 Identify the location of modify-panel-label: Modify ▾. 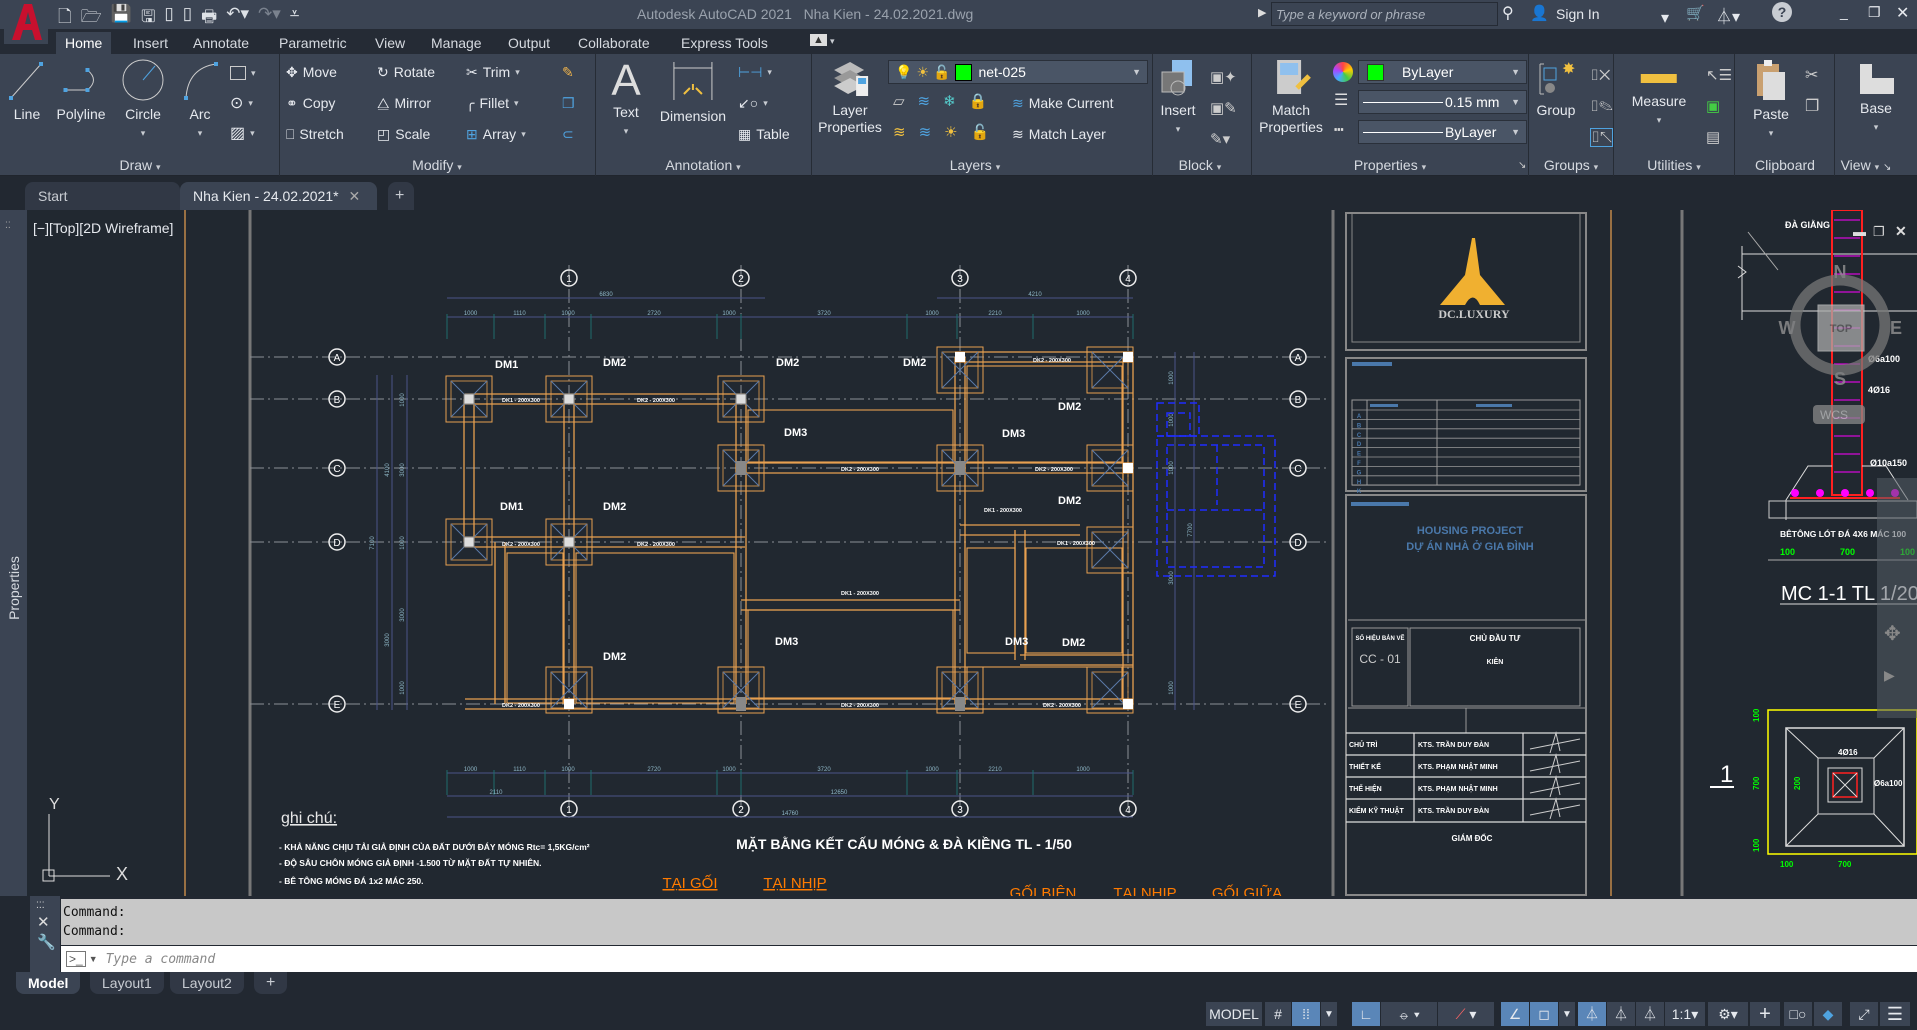
(437, 165).